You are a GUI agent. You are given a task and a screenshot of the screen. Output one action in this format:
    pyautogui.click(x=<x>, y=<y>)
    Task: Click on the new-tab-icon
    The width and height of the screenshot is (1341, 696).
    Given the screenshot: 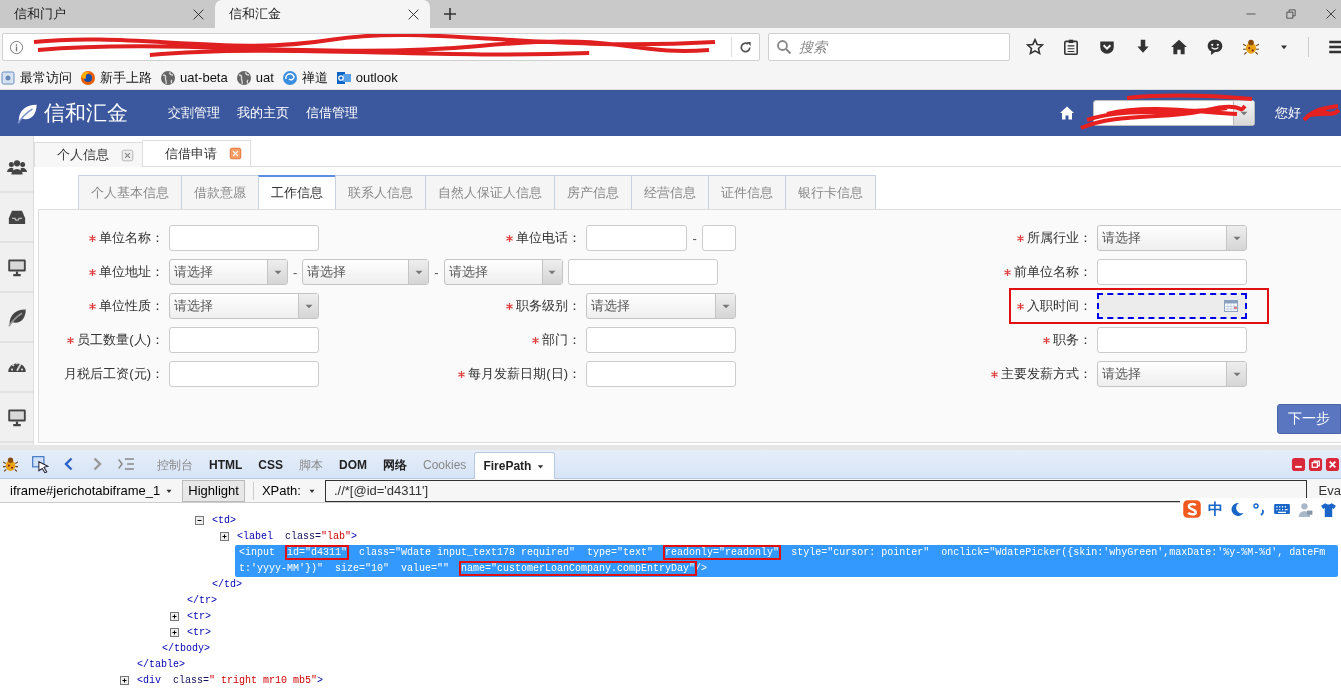 What is the action you would take?
    pyautogui.click(x=450, y=14)
    